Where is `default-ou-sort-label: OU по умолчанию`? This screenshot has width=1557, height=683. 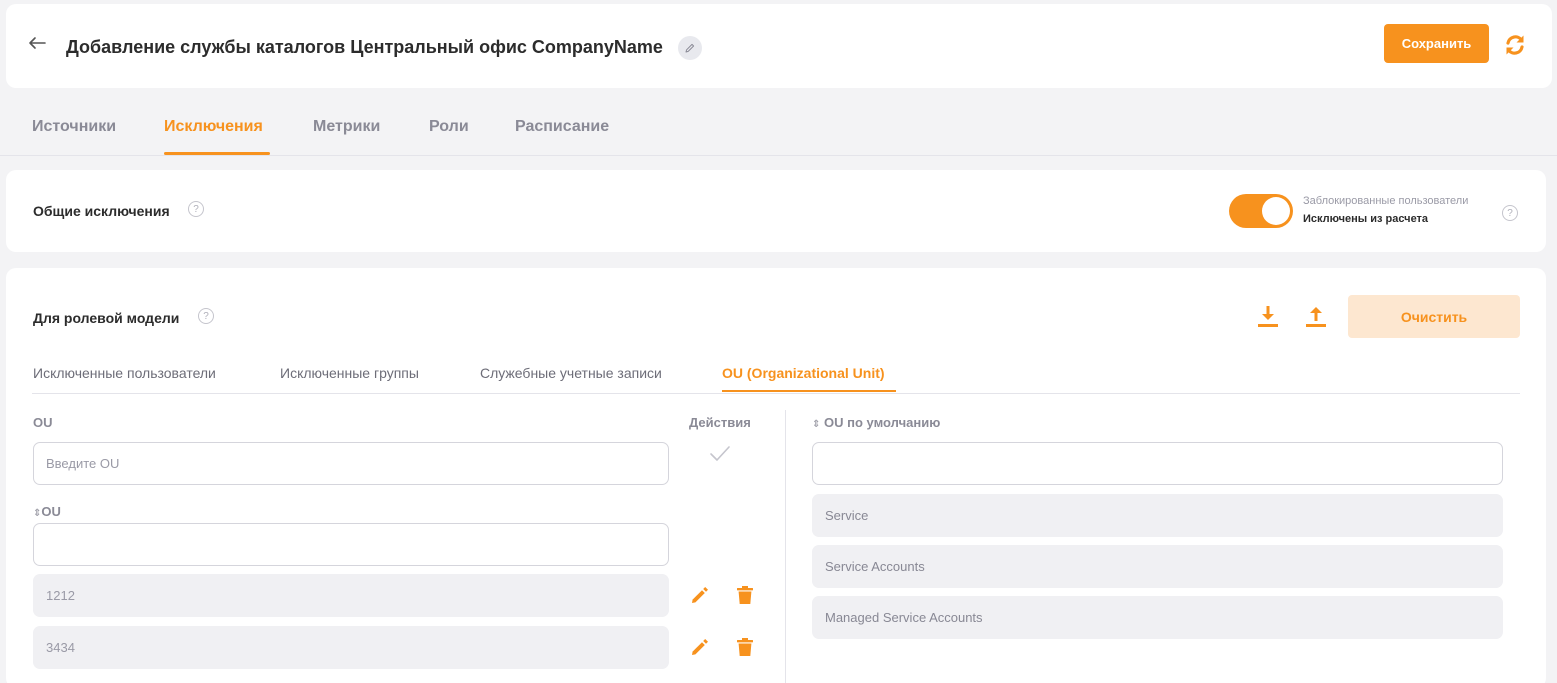 default-ou-sort-label: OU по умолчанию is located at coordinates (882, 422).